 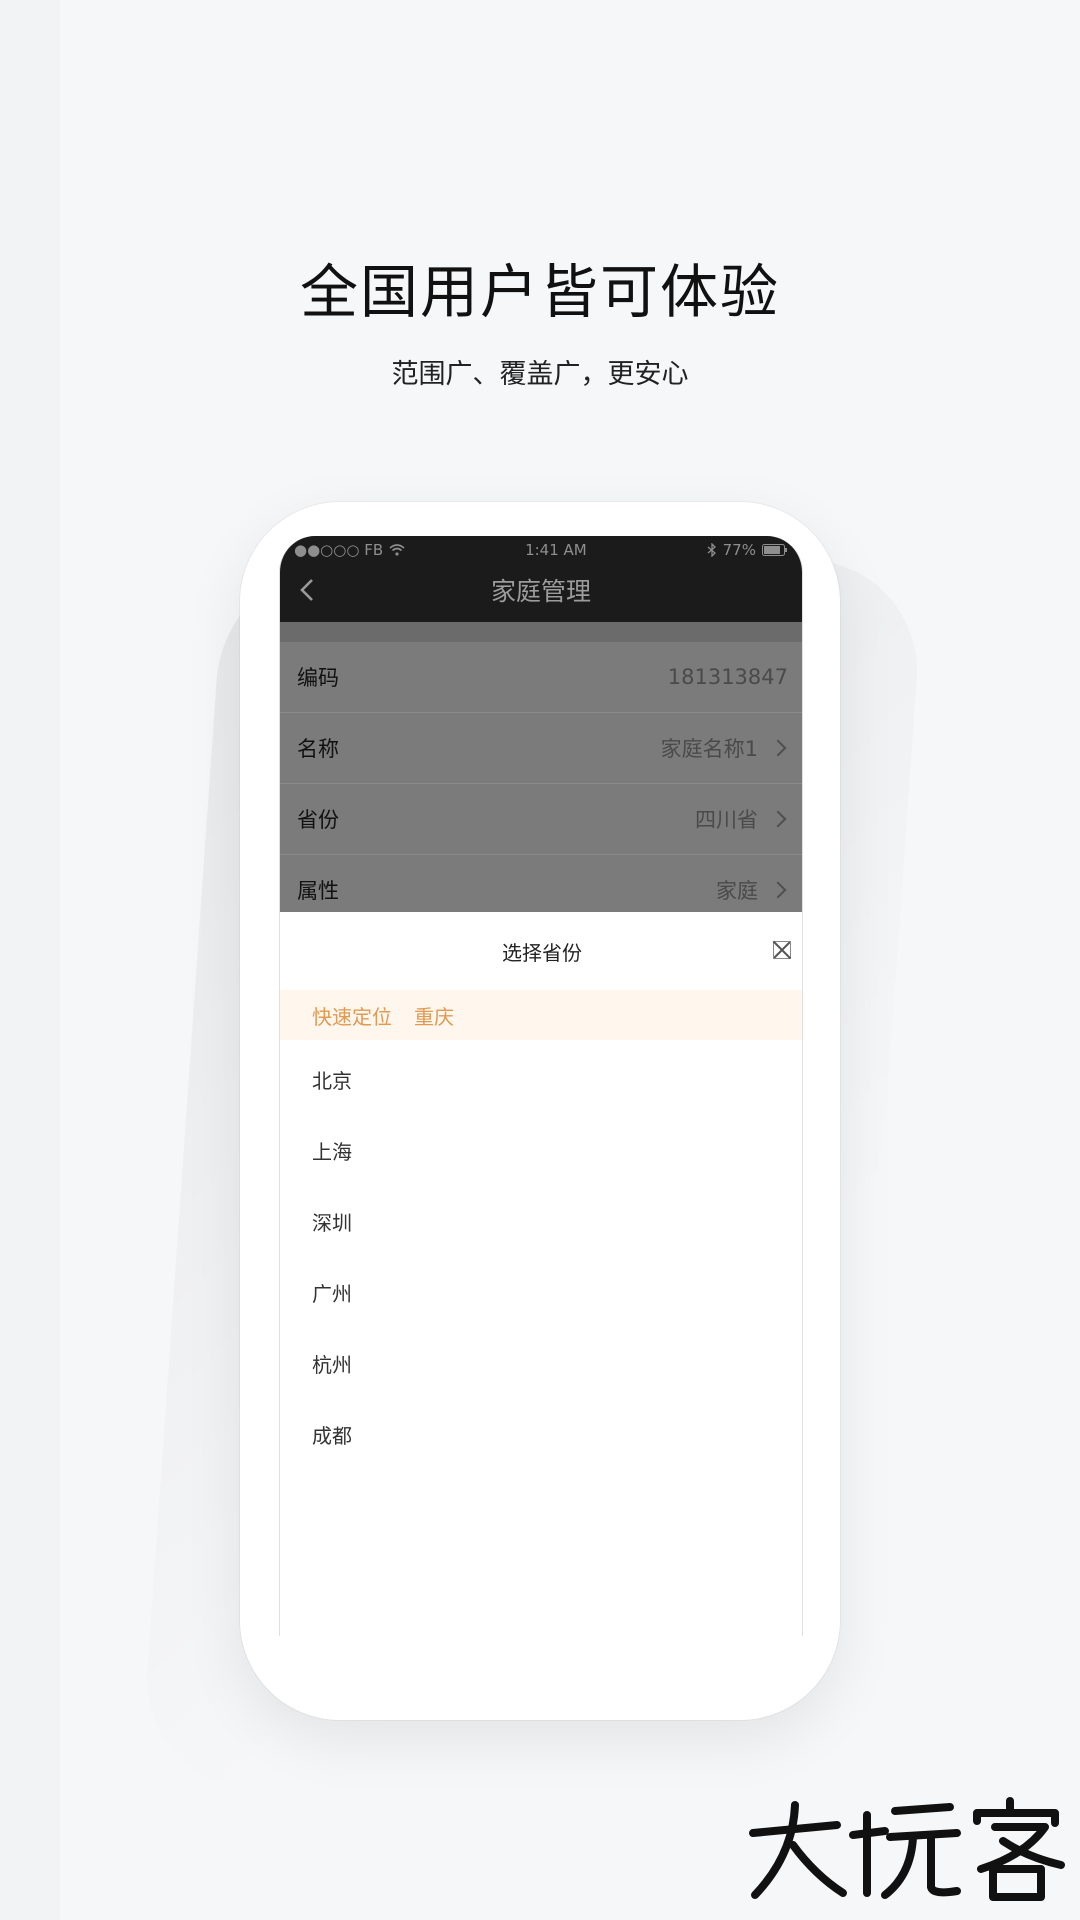 What do you see at coordinates (352, 1016) in the screenshot?
I see `quick-locate-label: 快速定位` at bounding box center [352, 1016].